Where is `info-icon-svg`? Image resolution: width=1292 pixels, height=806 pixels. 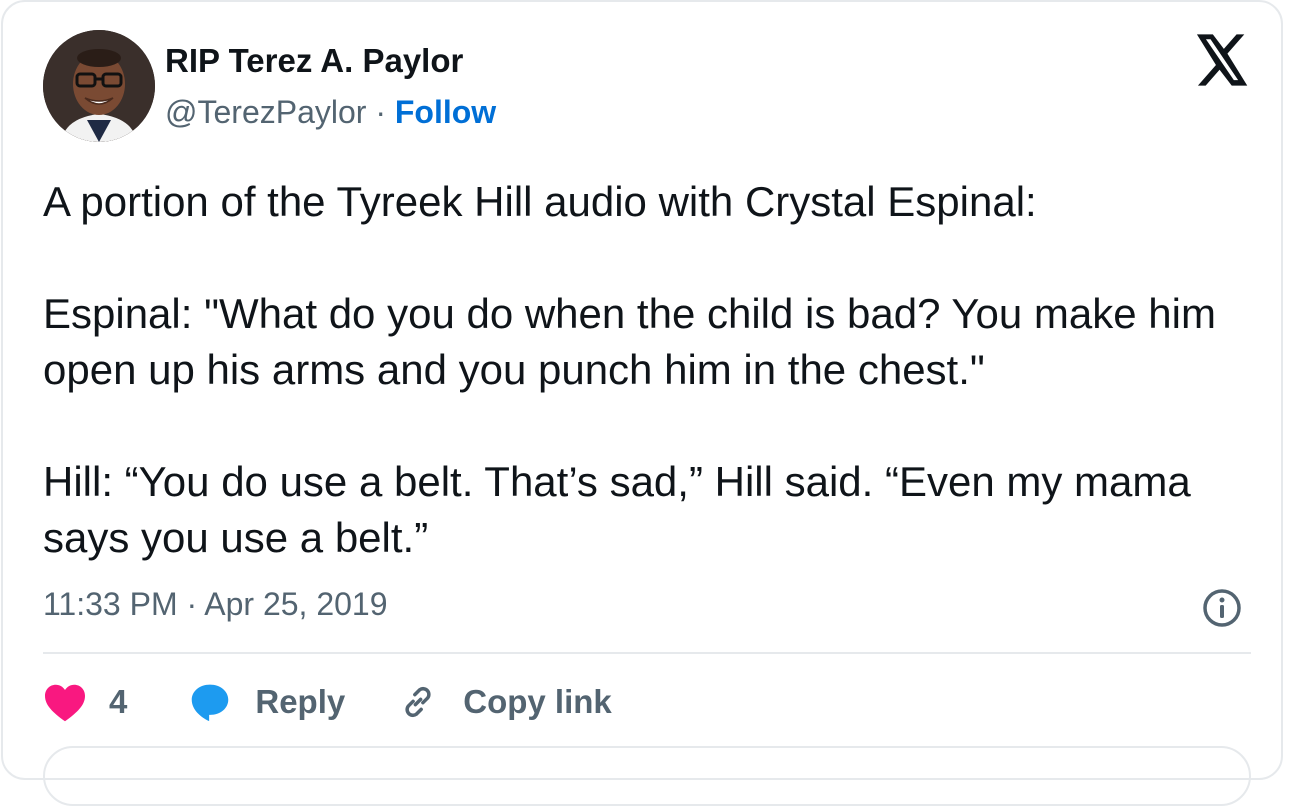 info-icon-svg is located at coordinates (1222, 608).